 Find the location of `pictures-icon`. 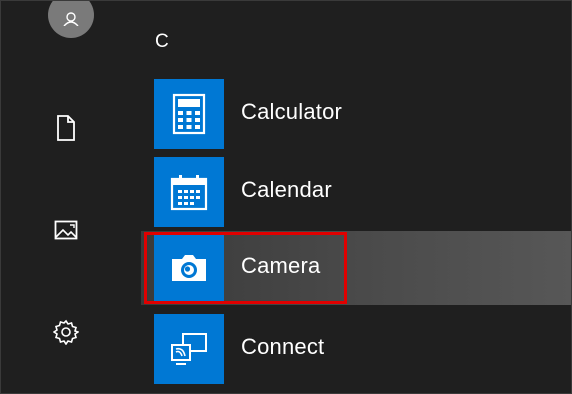

pictures-icon is located at coordinates (66, 230).